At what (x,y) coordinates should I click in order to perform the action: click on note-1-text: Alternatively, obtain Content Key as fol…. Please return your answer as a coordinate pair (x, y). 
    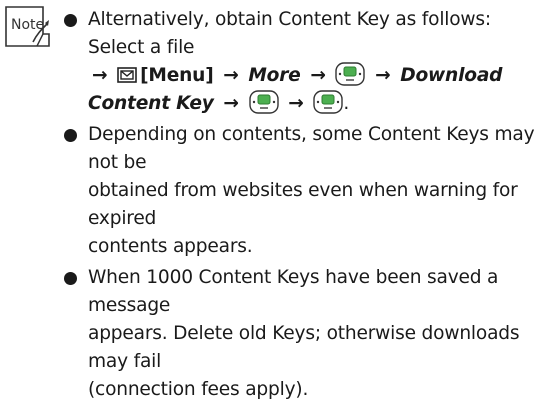
    Looking at the image, I should click on (289, 33).